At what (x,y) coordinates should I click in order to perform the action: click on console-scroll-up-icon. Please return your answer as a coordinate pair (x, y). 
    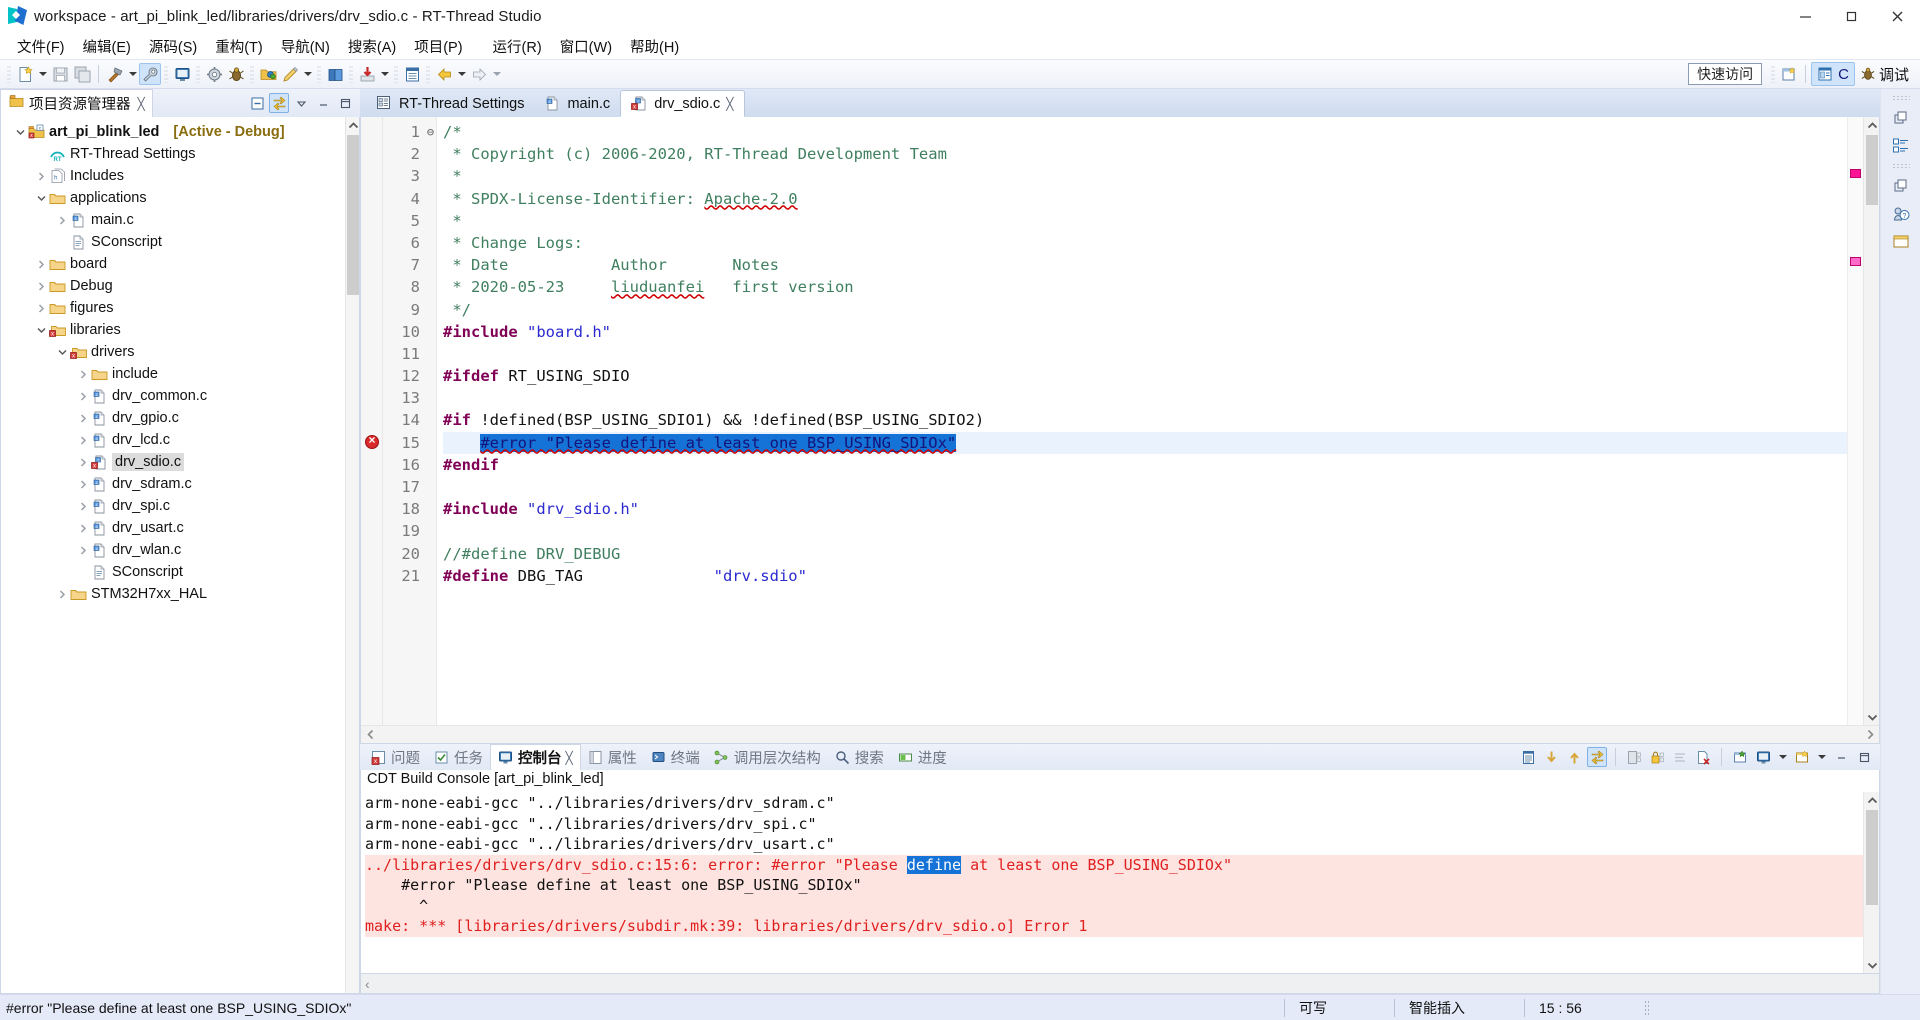
    Looking at the image, I should click on (1871, 800).